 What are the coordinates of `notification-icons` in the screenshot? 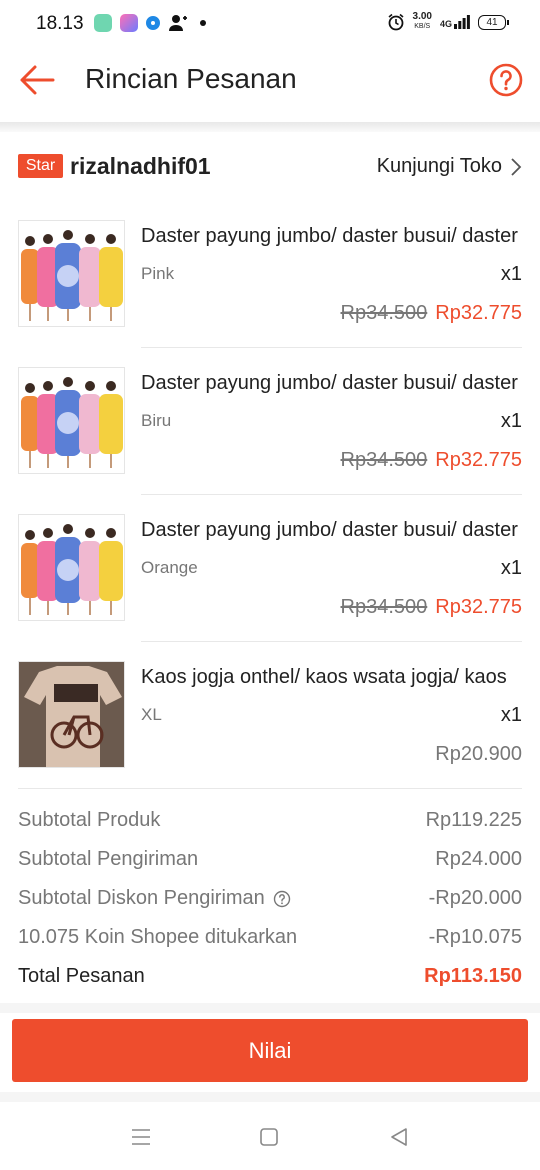 It's located at (150, 23).